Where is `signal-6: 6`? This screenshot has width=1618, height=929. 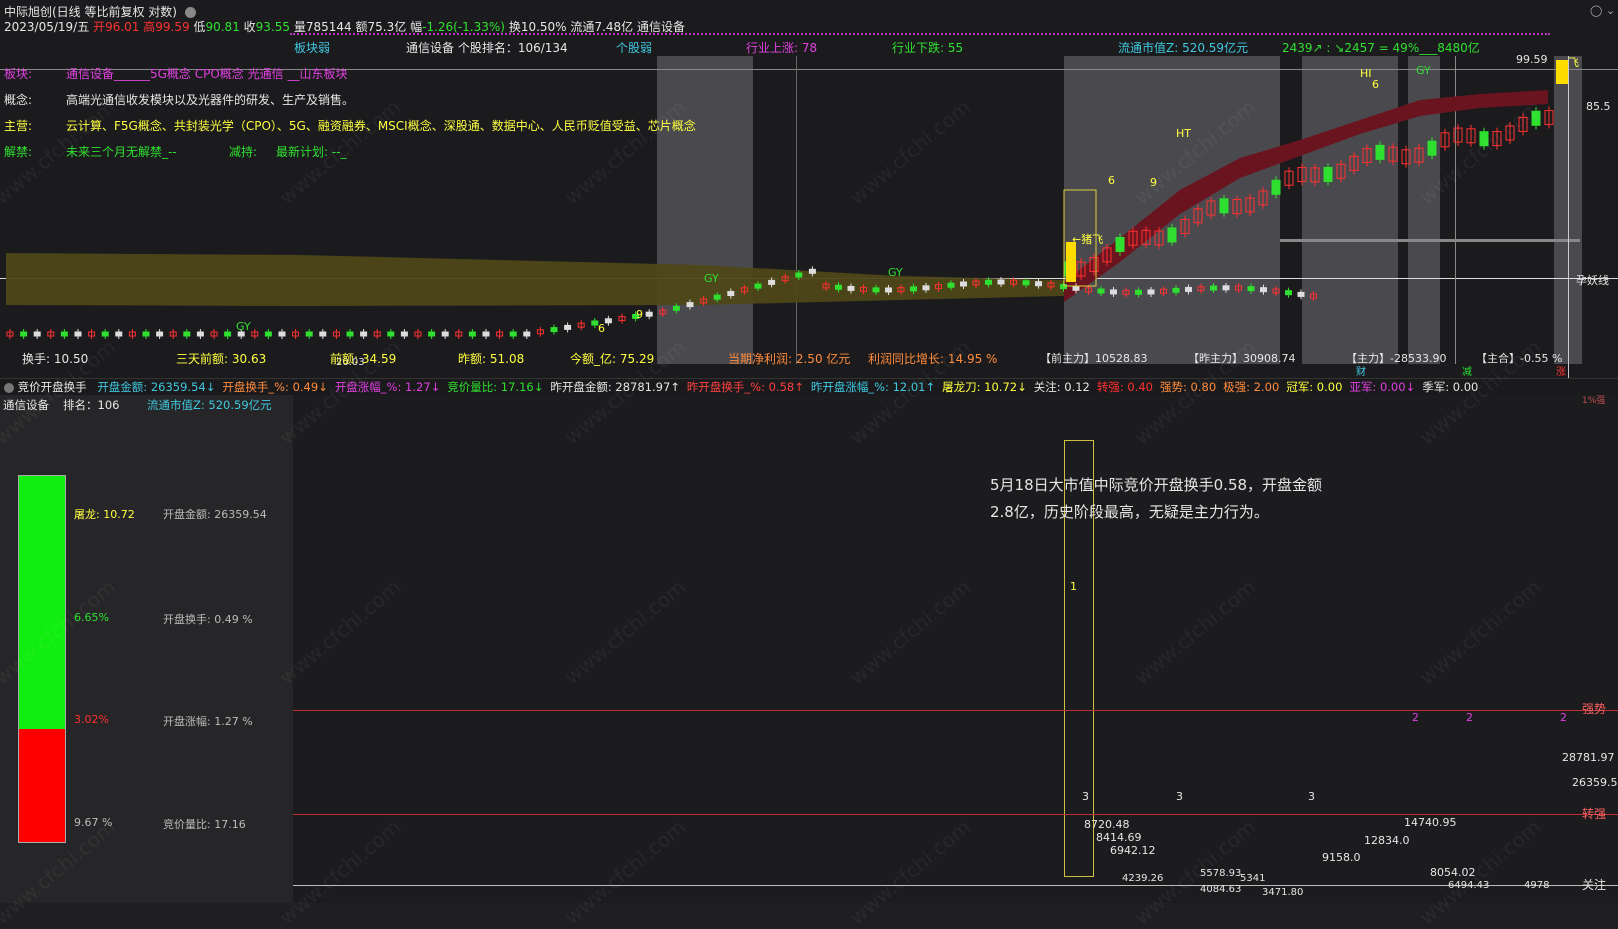
signal-6: 6 is located at coordinates (1375, 84).